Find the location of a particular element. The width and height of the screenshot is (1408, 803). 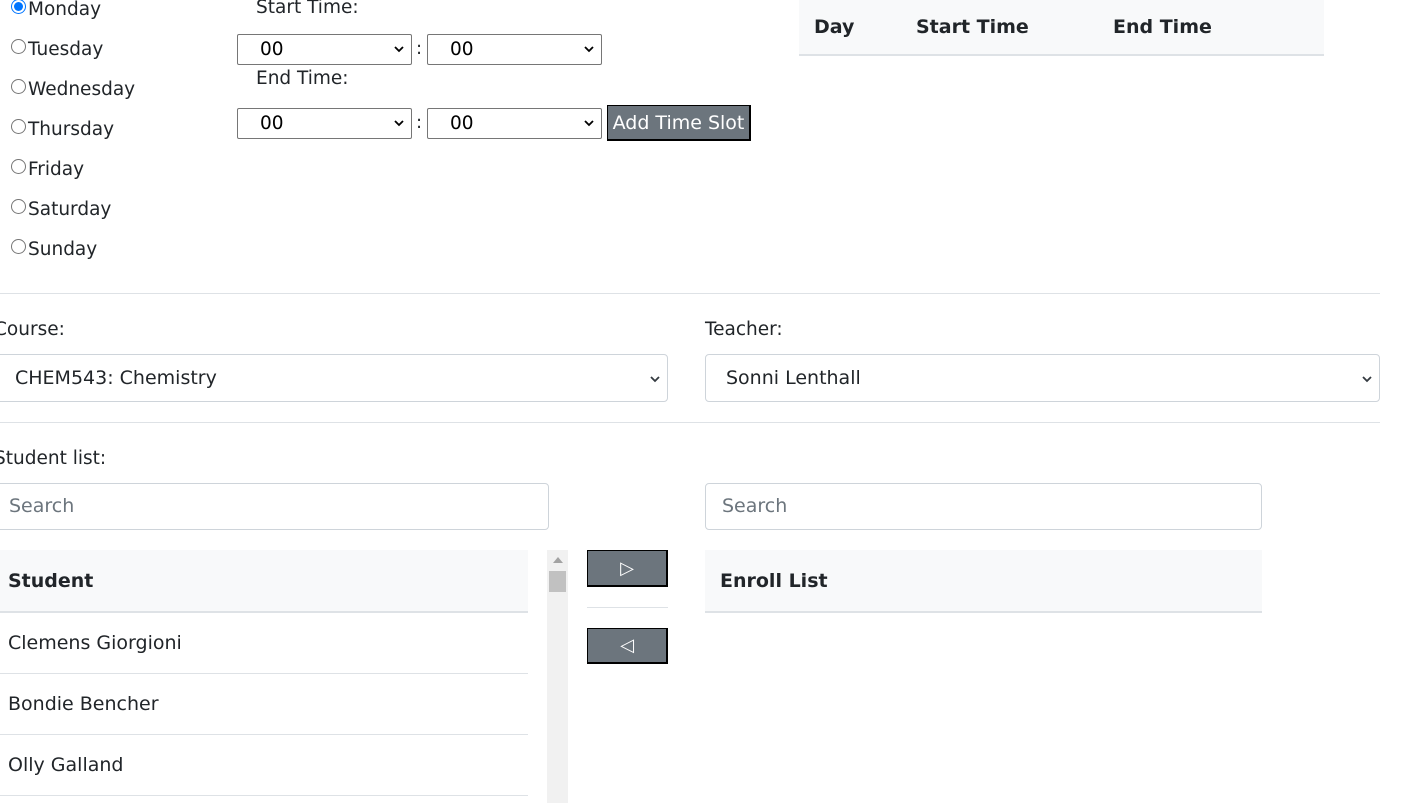

end-minute-value: 00 is located at coordinates (462, 123).